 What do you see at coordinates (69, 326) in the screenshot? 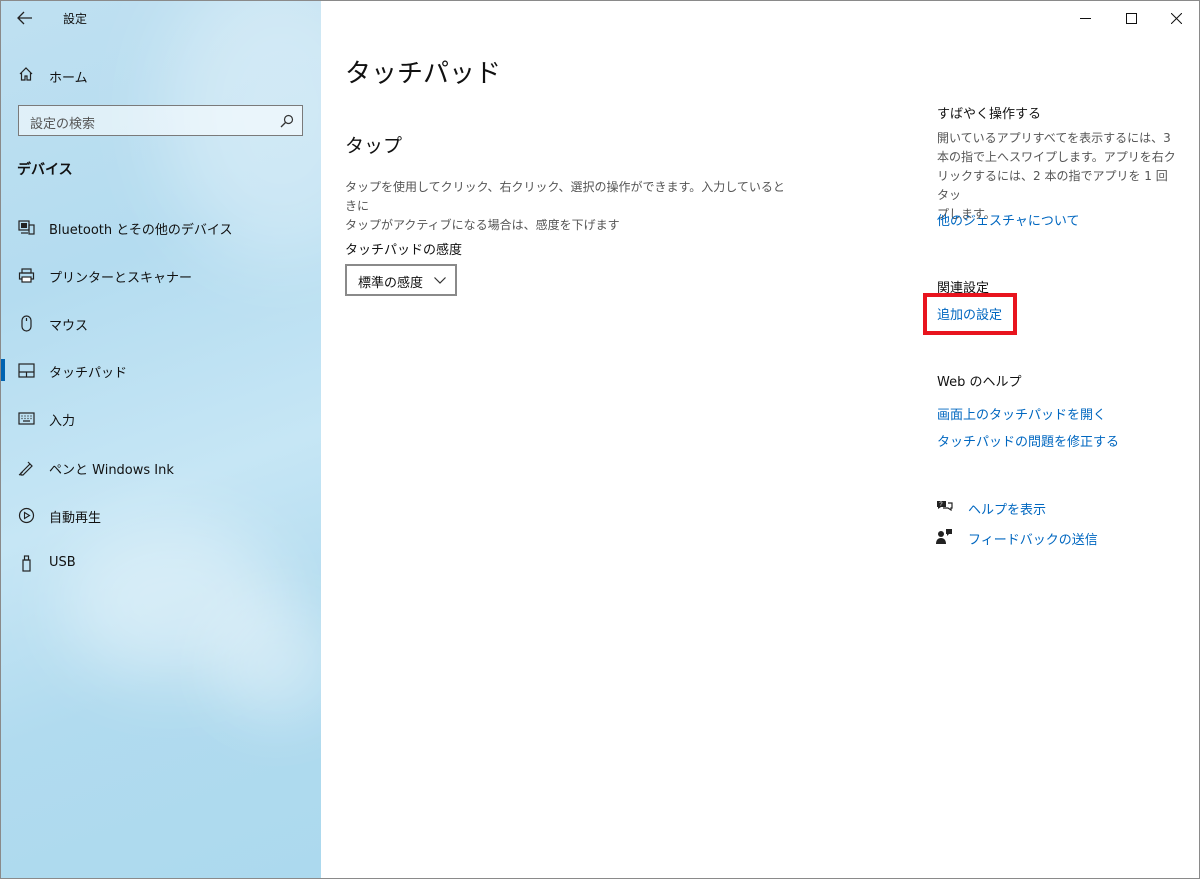
I see `sidebar-item-label: マウス` at bounding box center [69, 326].